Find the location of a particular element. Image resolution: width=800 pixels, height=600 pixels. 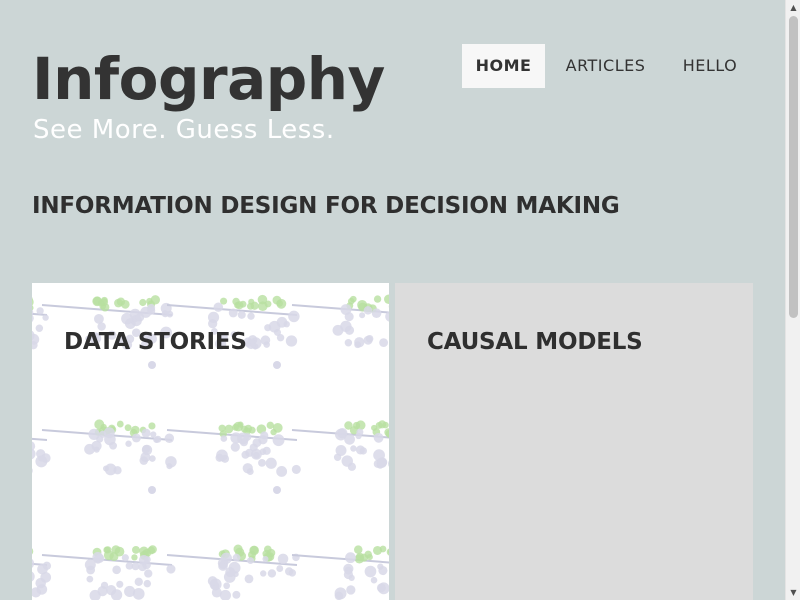

nav-home: HOME is located at coordinates (503, 66).